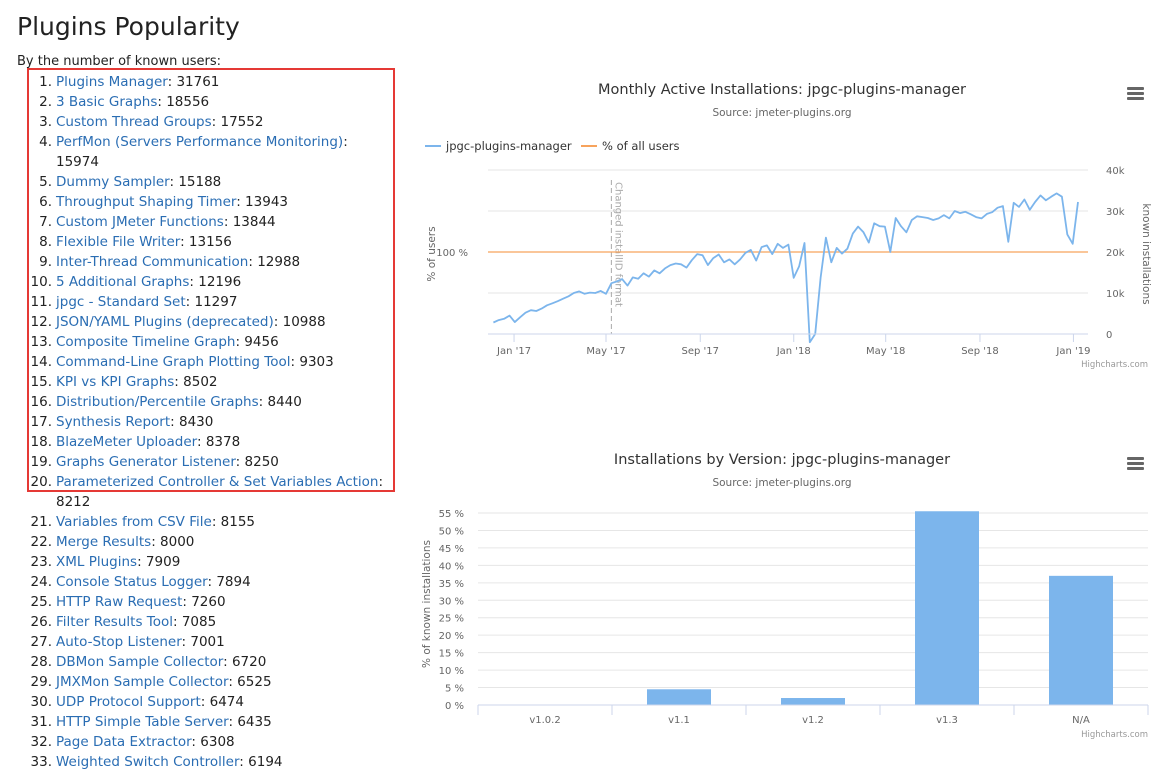 The image size is (1176, 772). What do you see at coordinates (112, 182) in the screenshot?
I see `plugin-link: Dummy Sampler` at bounding box center [112, 182].